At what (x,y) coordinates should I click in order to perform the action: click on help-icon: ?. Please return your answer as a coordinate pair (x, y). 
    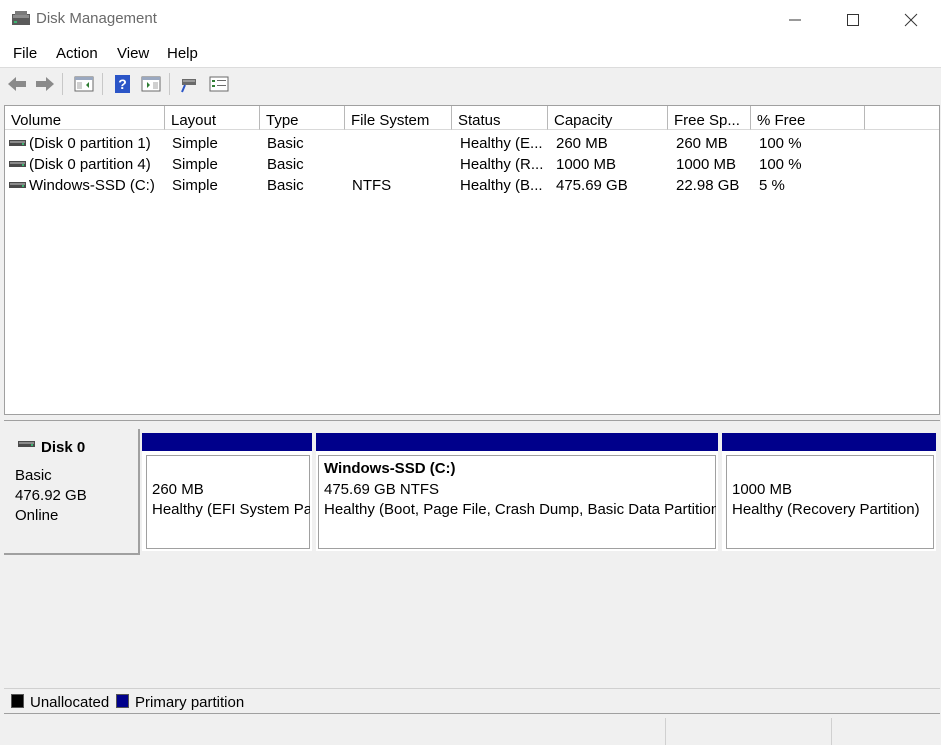
    Looking at the image, I should click on (123, 84).